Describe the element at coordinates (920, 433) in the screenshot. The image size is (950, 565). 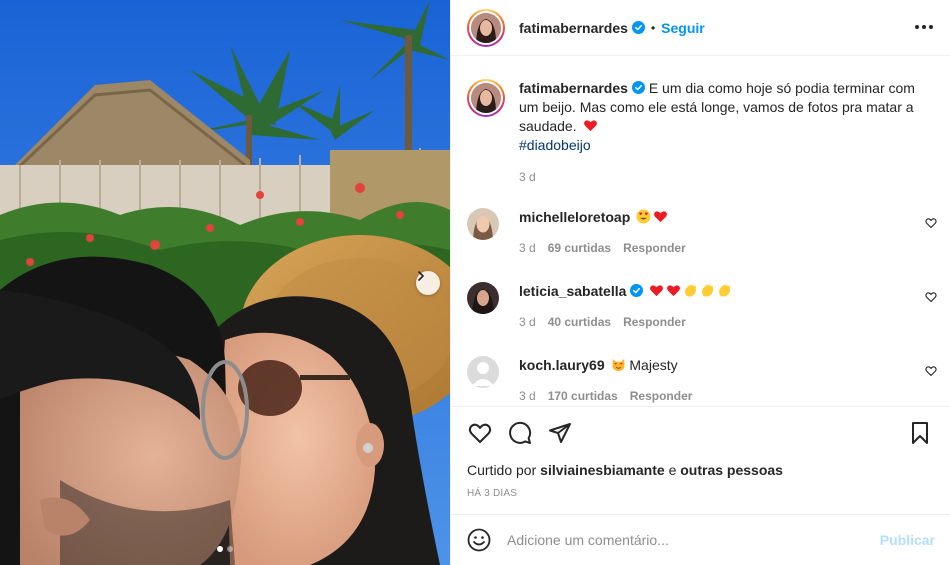
I see `save-bookmark-icon` at that location.